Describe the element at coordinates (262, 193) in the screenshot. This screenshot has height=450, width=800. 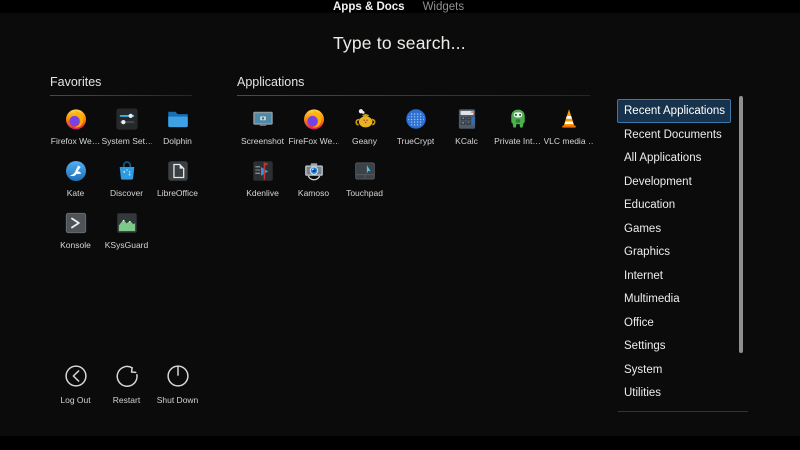
I see `app-label: Kdenlive` at that location.